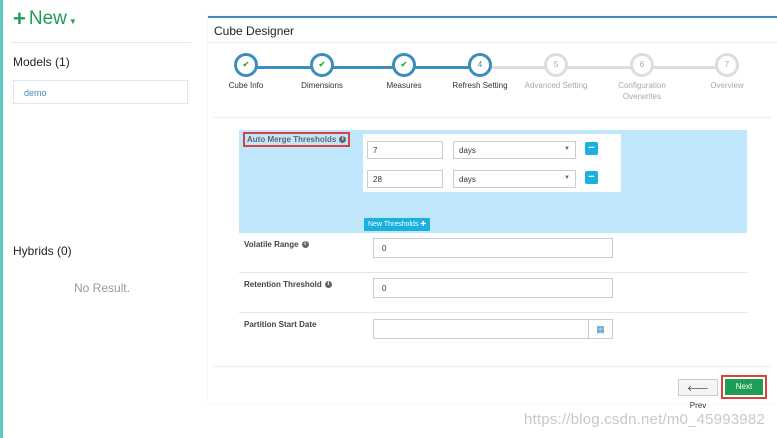  I want to click on auto-merge-label-text: Auto Merge Thresholds, so click(292, 139).